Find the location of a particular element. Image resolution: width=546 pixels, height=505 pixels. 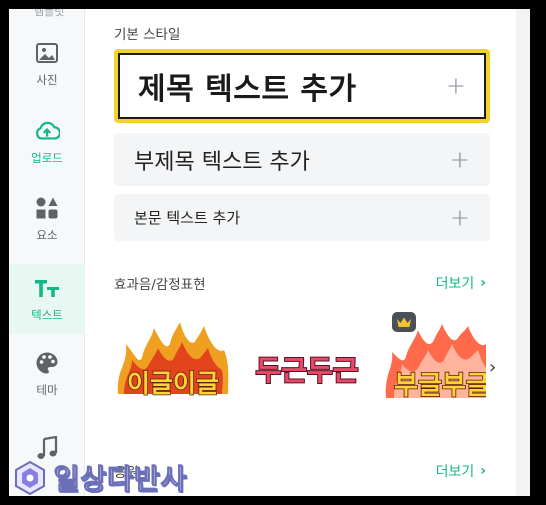

sidebar-item-label: 텍스트 is located at coordinates (47, 315).